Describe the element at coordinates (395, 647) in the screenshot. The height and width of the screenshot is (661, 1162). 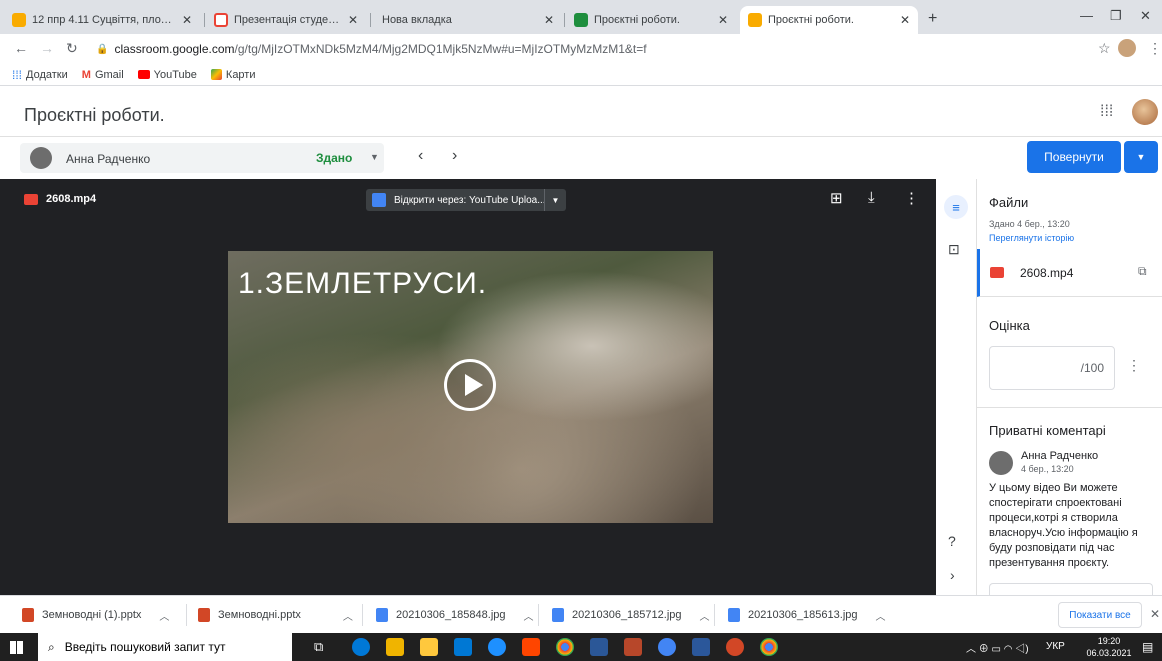
I see `file-explorer-icon` at that location.